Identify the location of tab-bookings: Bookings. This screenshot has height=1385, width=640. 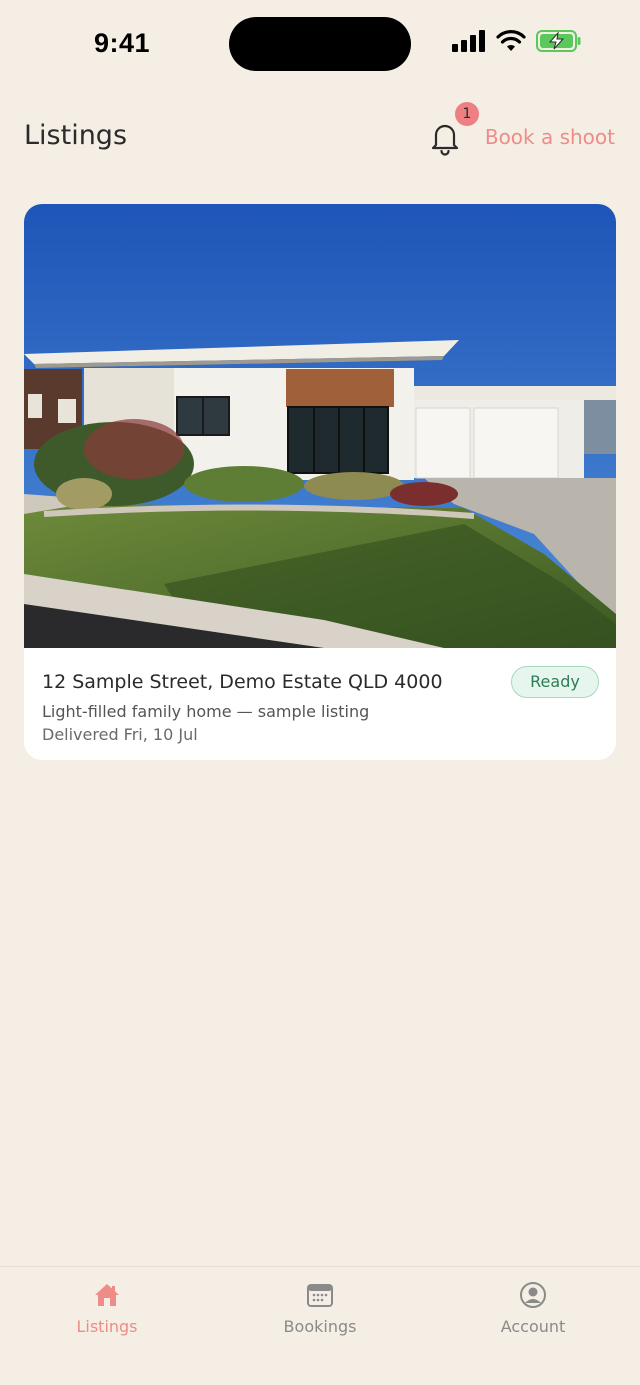
(320, 1311).